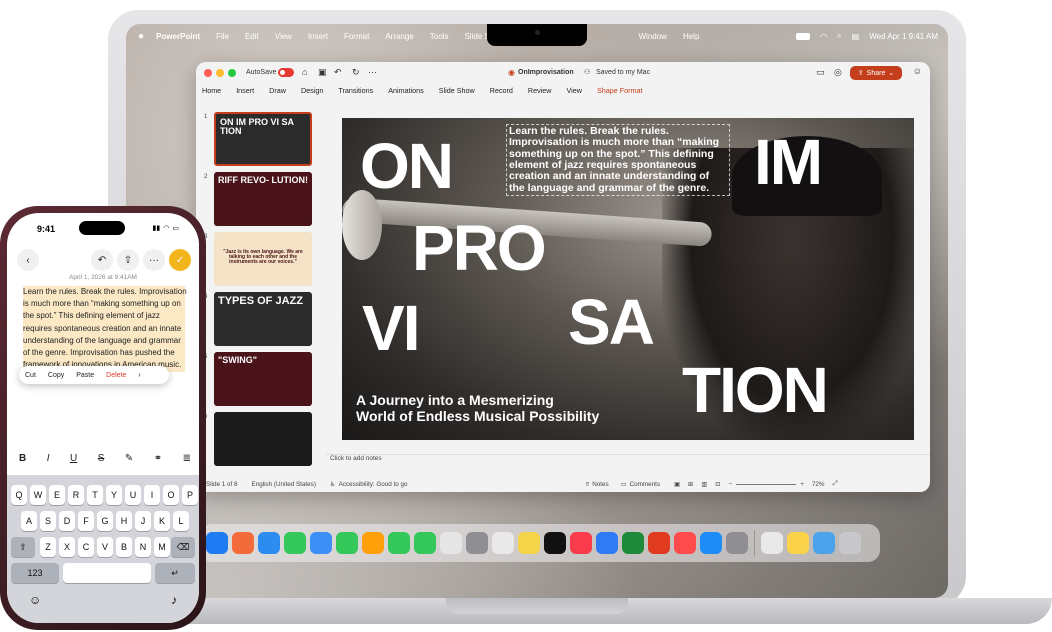  What do you see at coordinates (406, 93) in the screenshot?
I see `tab-animations: Animations` at bounding box center [406, 93].